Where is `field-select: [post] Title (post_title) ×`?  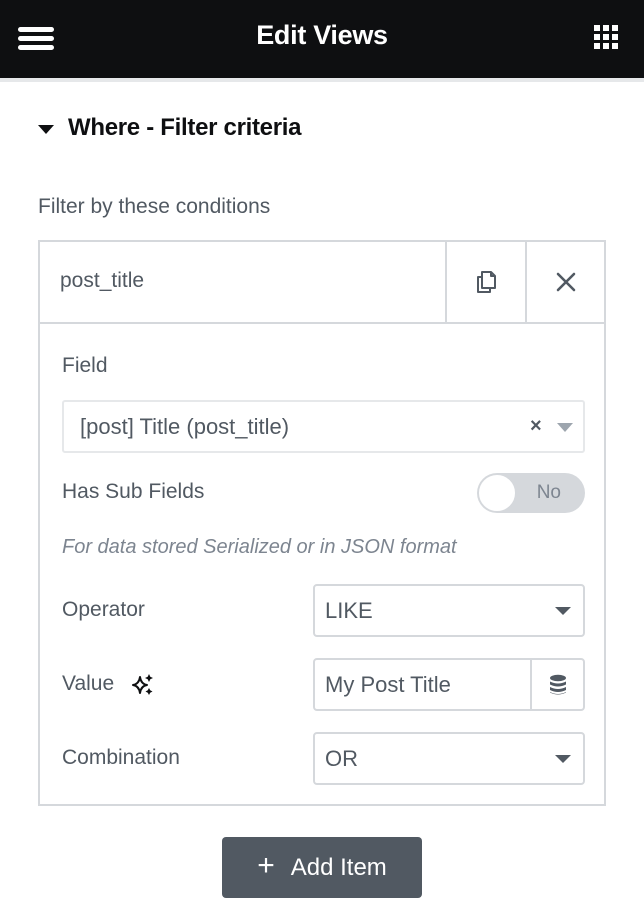
field-select: [post] Title (post_title) × is located at coordinates (323, 426).